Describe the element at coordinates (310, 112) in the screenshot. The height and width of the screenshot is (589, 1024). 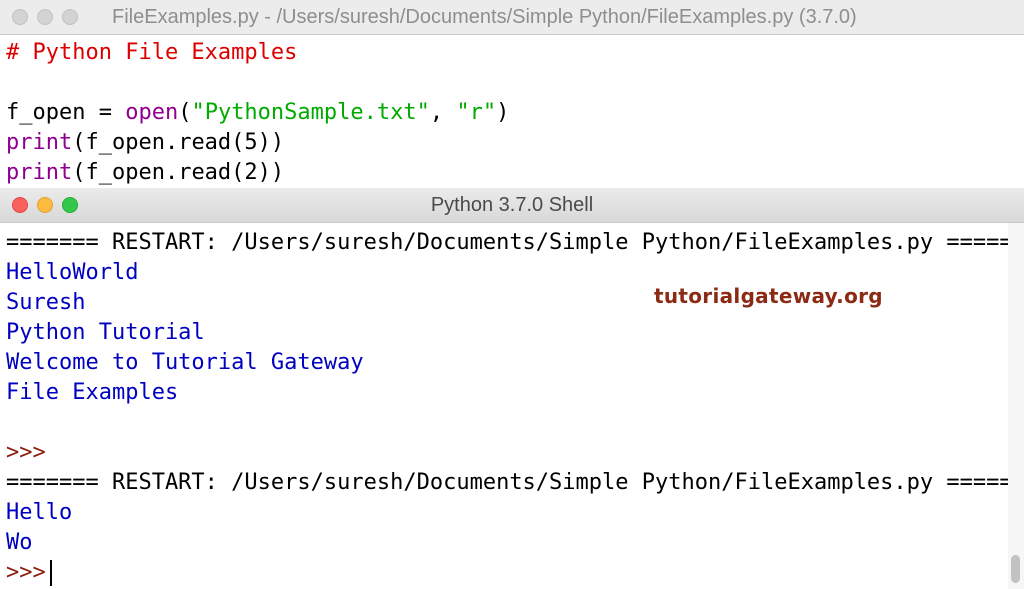
I see `editor-token: "PythonSample.txt"` at that location.